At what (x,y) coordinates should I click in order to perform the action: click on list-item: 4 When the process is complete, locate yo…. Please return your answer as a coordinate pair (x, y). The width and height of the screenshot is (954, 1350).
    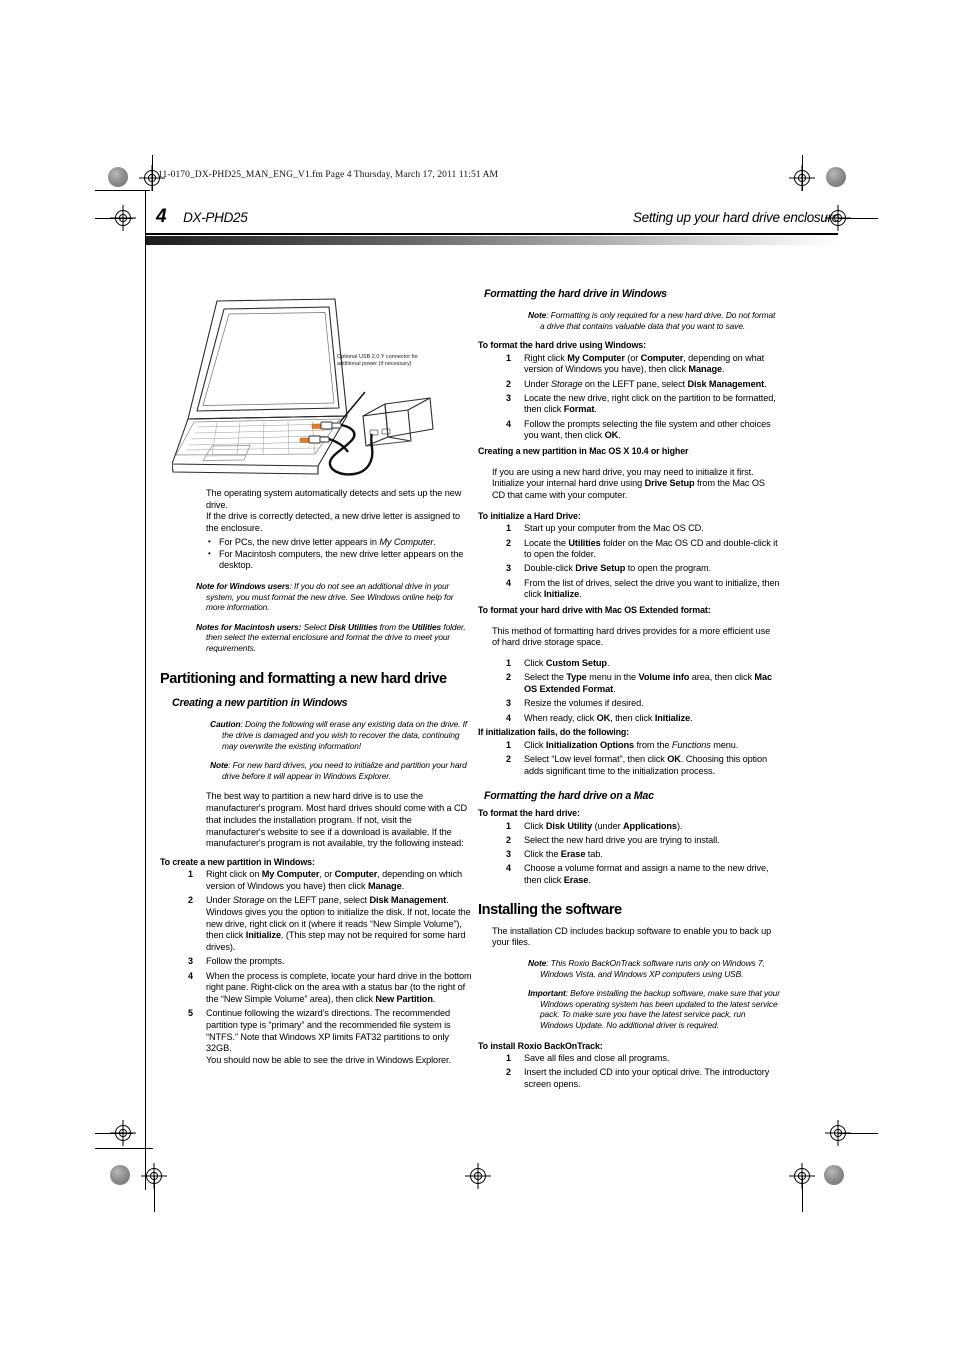
    Looking at the image, I should click on (330, 987).